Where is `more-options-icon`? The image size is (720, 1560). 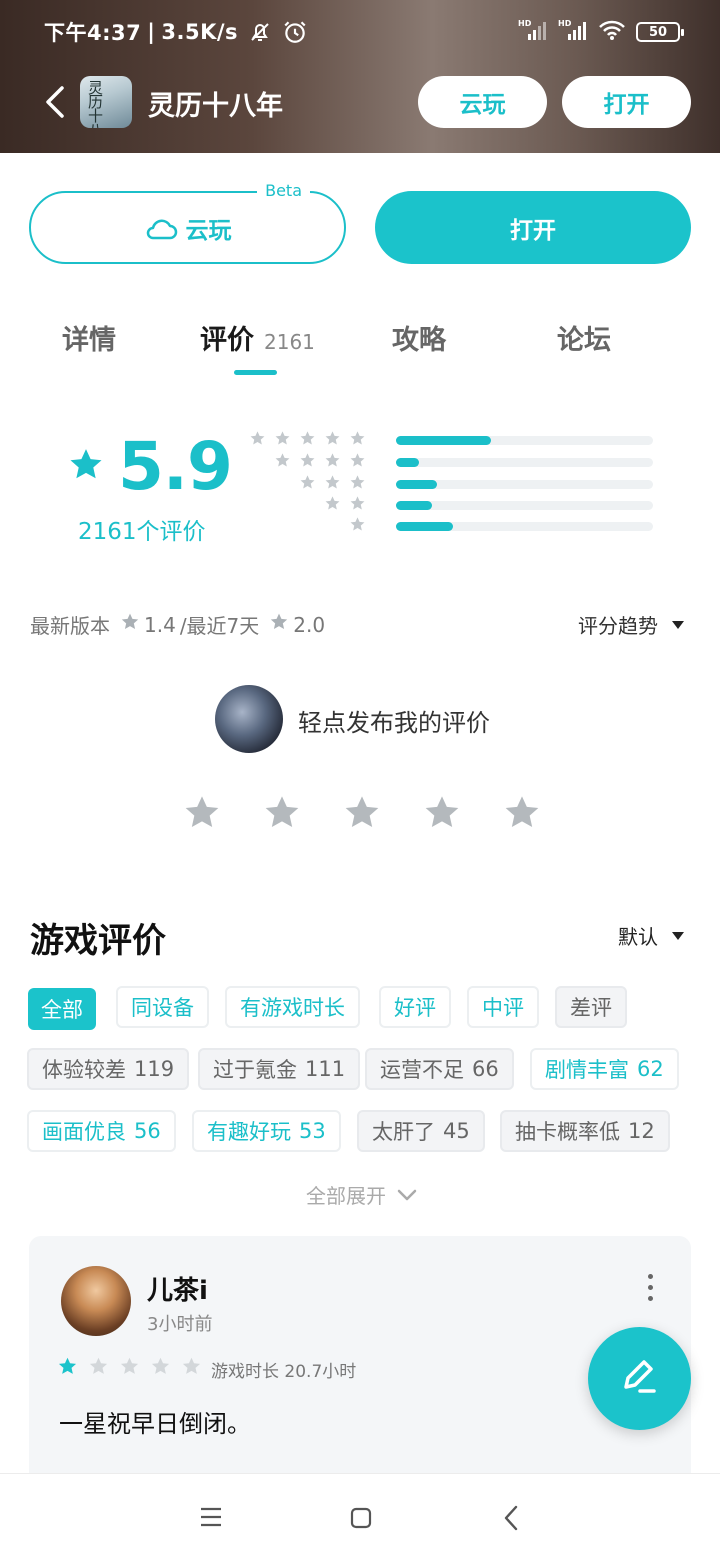 more-options-icon is located at coordinates (650, 1287).